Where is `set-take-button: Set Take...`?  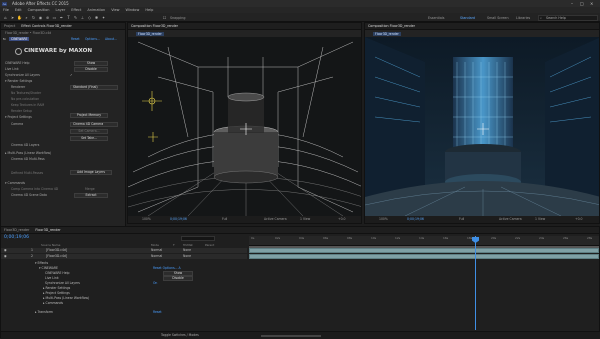 set-take-button: Set Take... is located at coordinates (89, 138).